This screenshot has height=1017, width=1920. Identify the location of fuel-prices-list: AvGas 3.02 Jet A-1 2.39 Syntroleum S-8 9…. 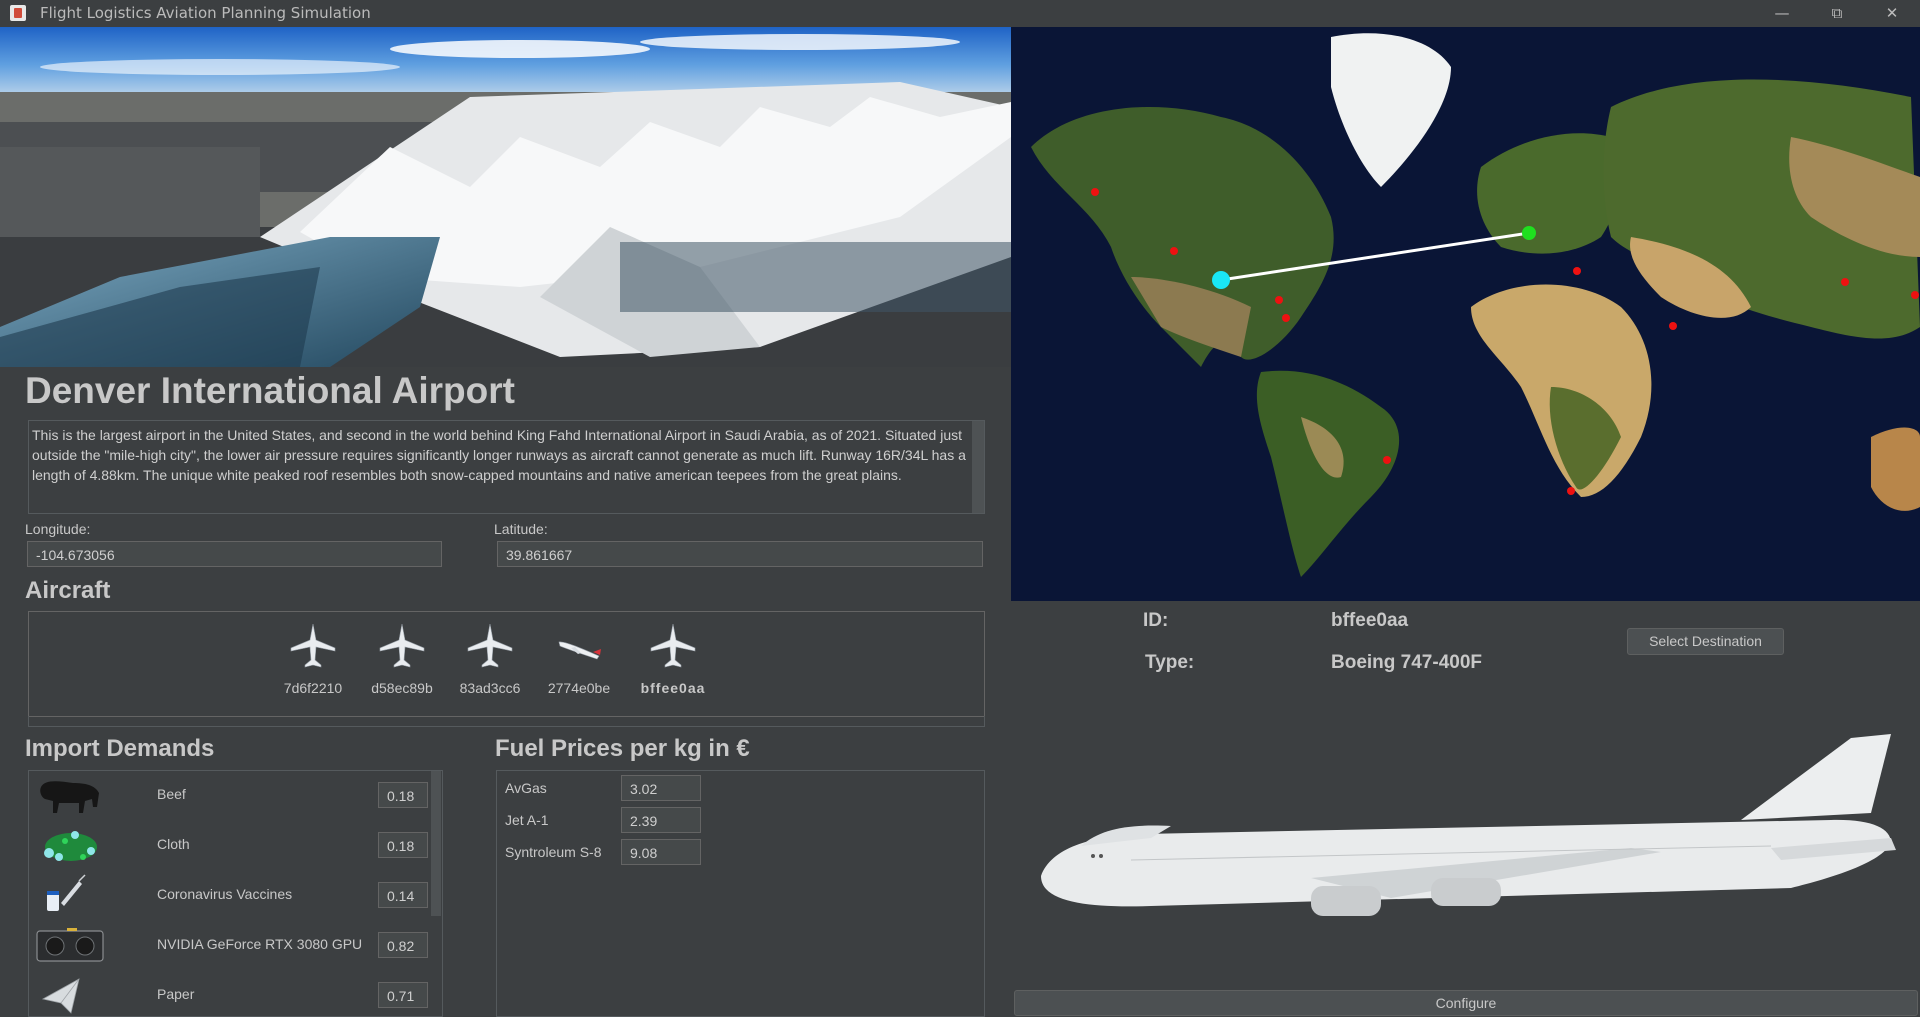
(740, 893).